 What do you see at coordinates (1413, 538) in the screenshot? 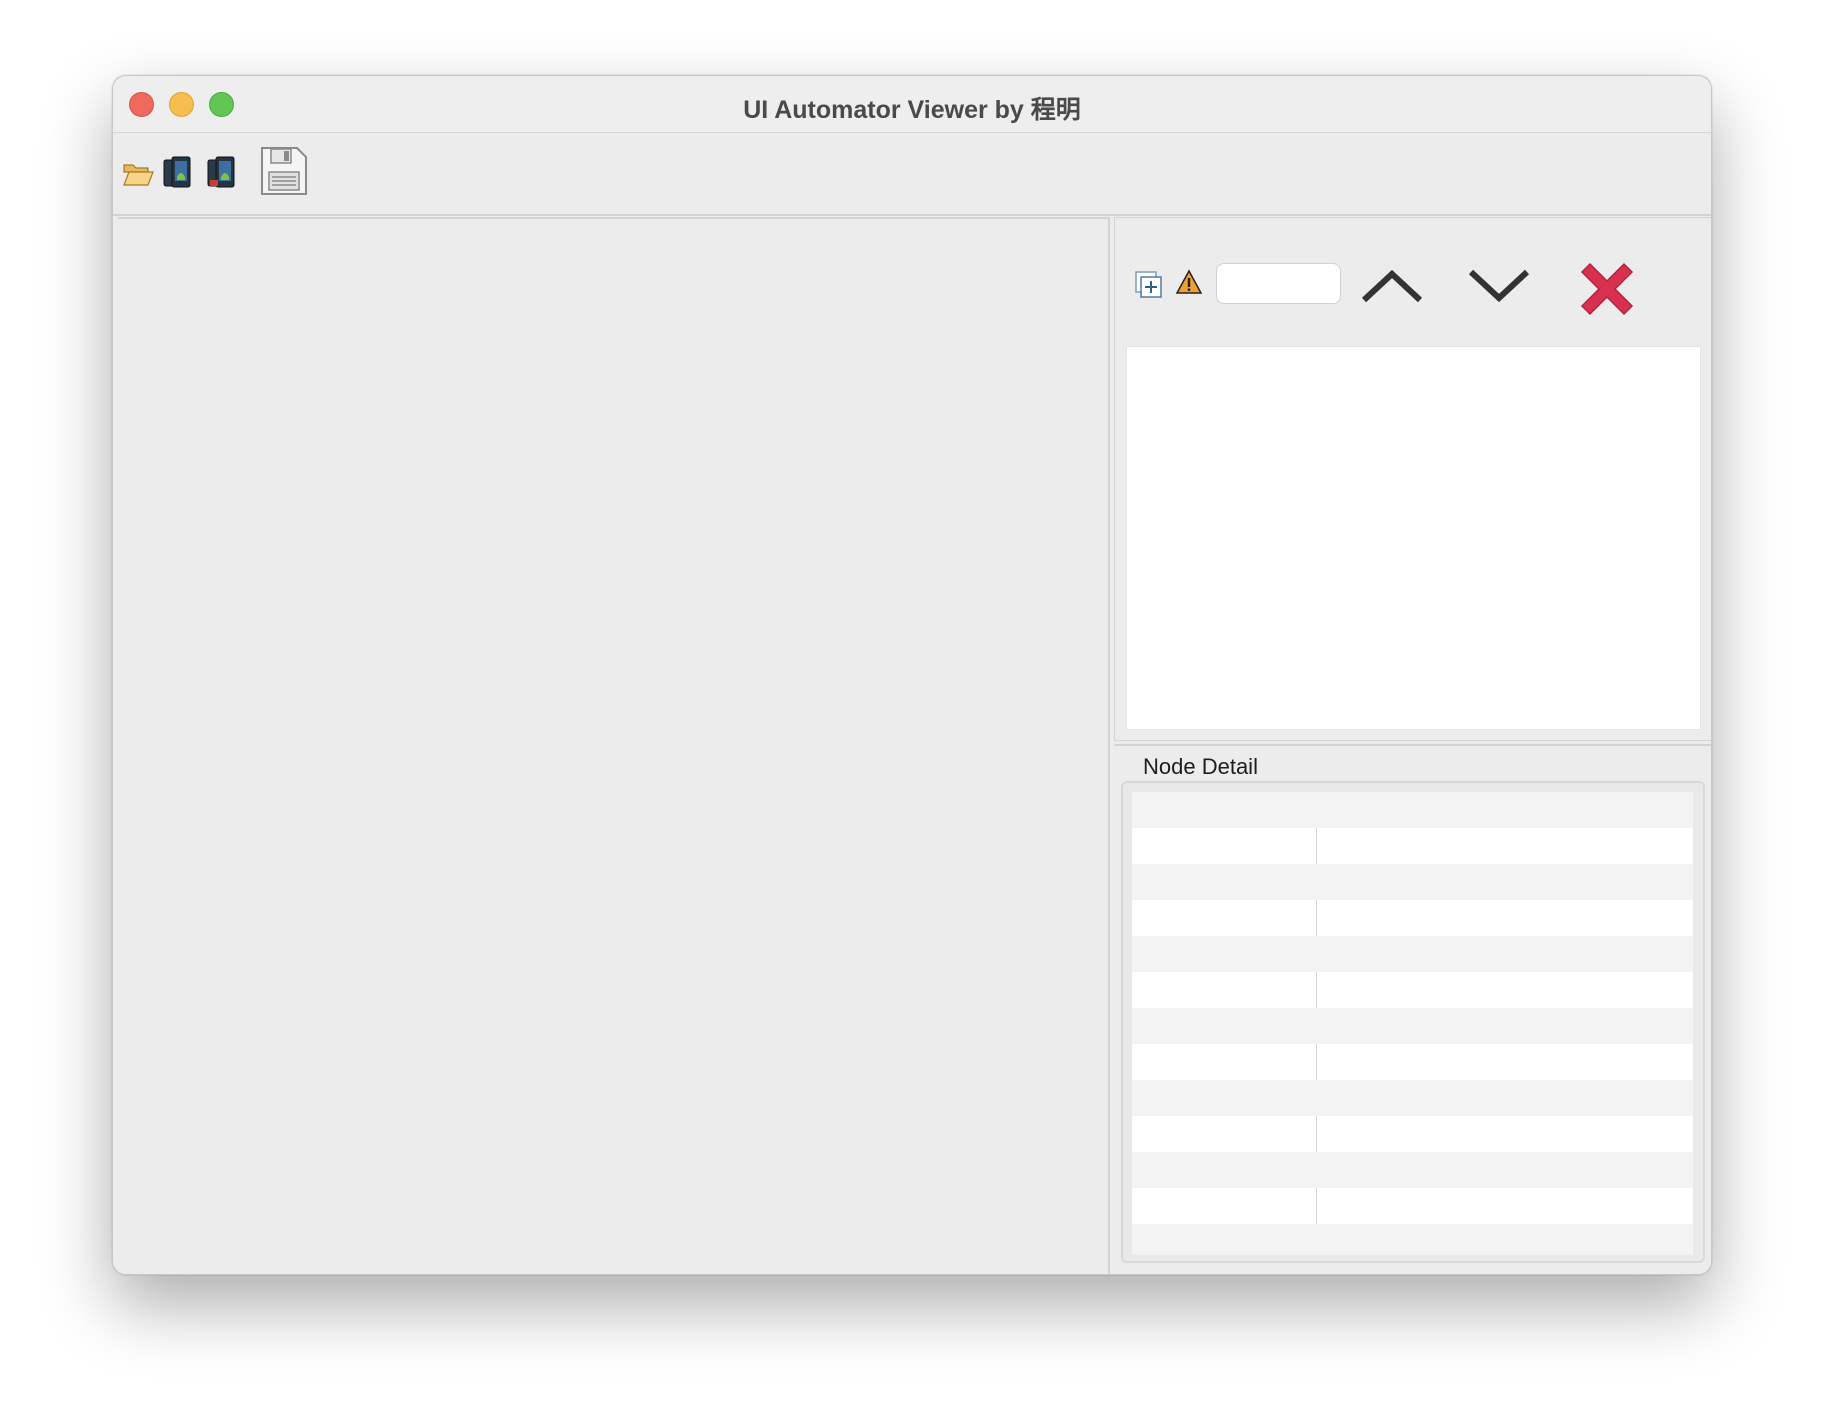
I see `hierarchy-tree` at bounding box center [1413, 538].